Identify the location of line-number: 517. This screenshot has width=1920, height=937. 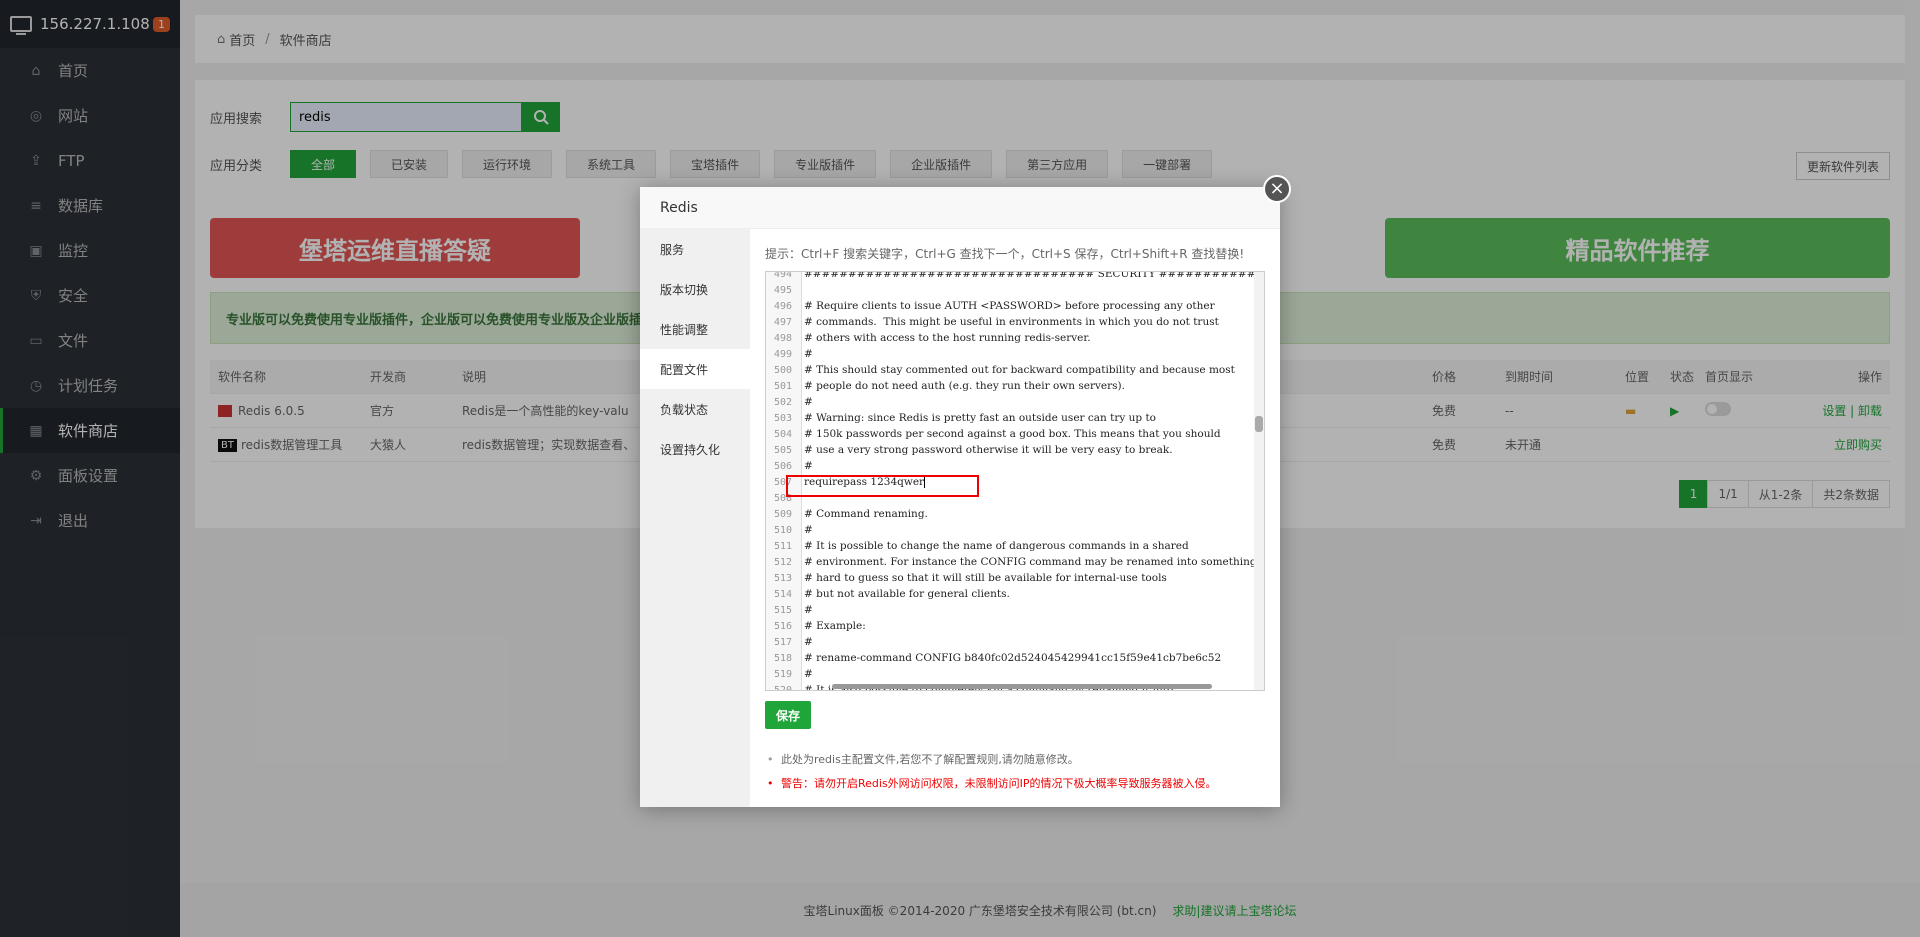
(782, 642).